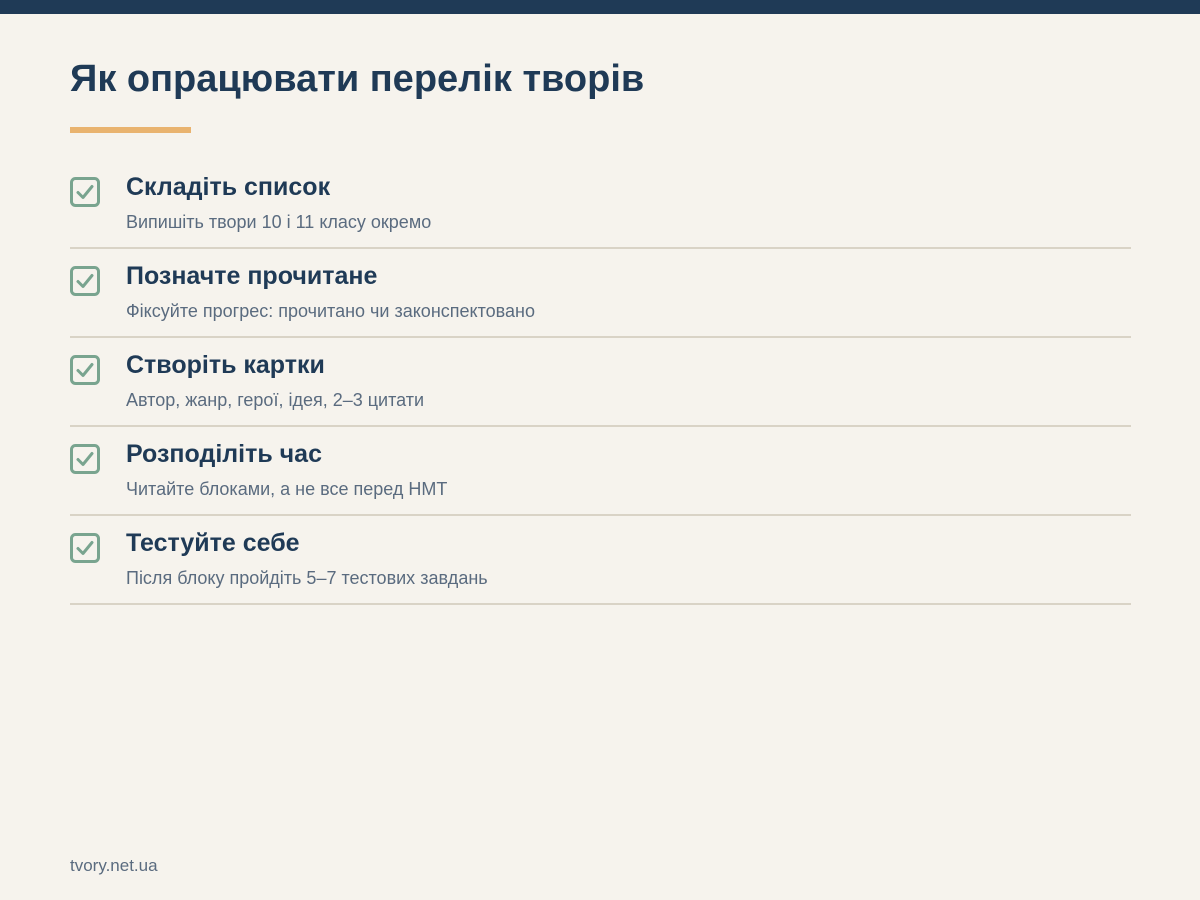  I want to click on footer-site-name: tvory.net.ua, so click(114, 865).